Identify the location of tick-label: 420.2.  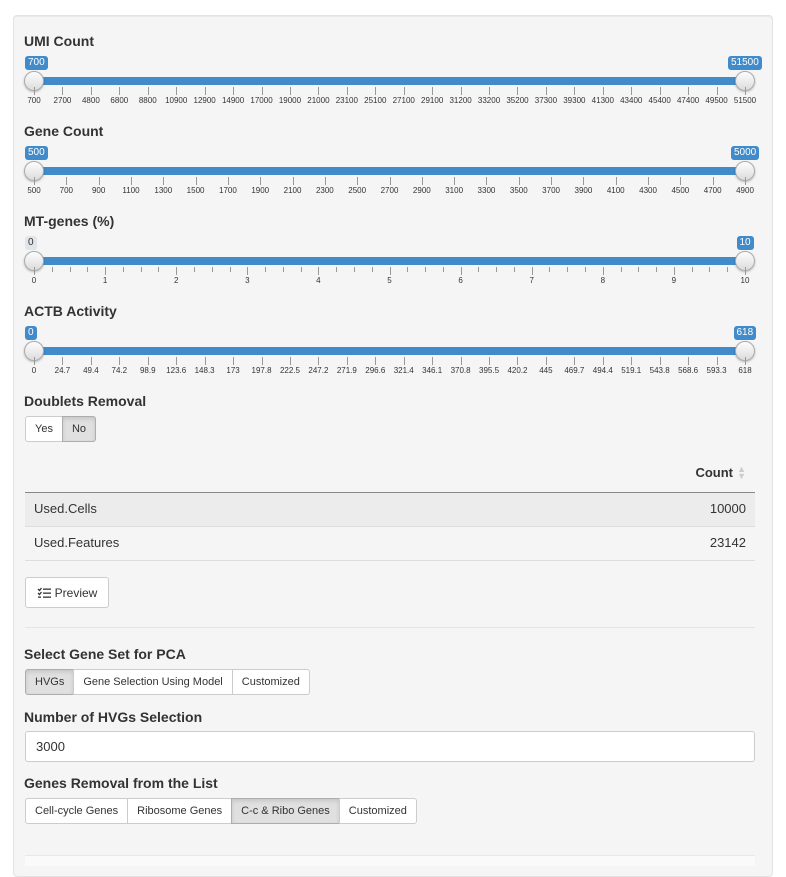
(517, 370).